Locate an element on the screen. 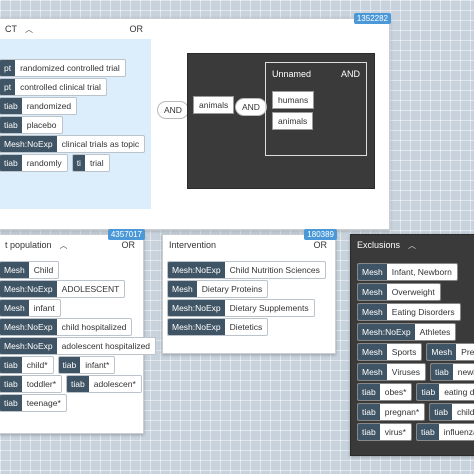 This screenshot has width=474, height=474. ct-header: CT ︿ OR is located at coordinates (194, 29).